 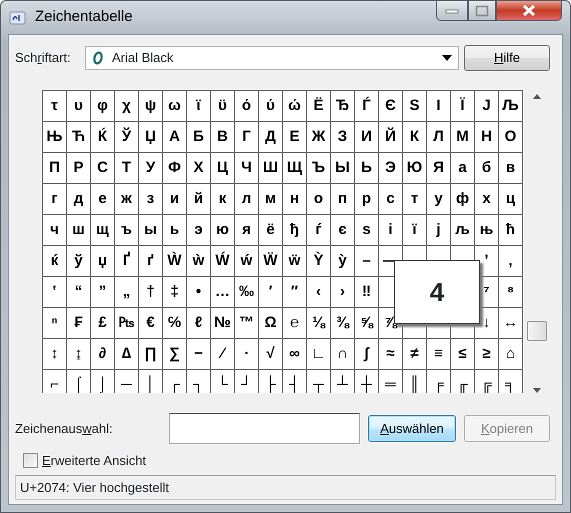 What do you see at coordinates (486, 199) in the screenshot?
I see `character-cell: х` at bounding box center [486, 199].